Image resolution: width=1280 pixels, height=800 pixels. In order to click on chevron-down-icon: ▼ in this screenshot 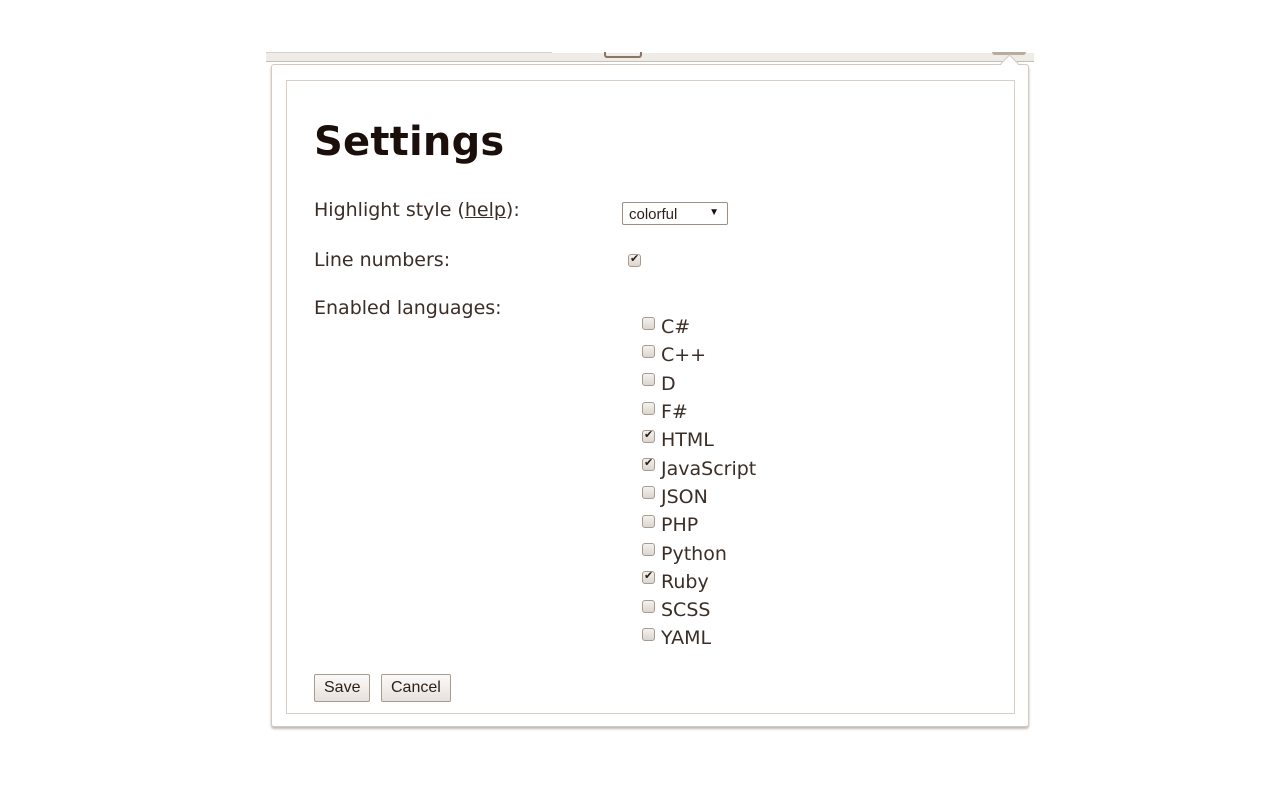, I will do `click(714, 212)`.